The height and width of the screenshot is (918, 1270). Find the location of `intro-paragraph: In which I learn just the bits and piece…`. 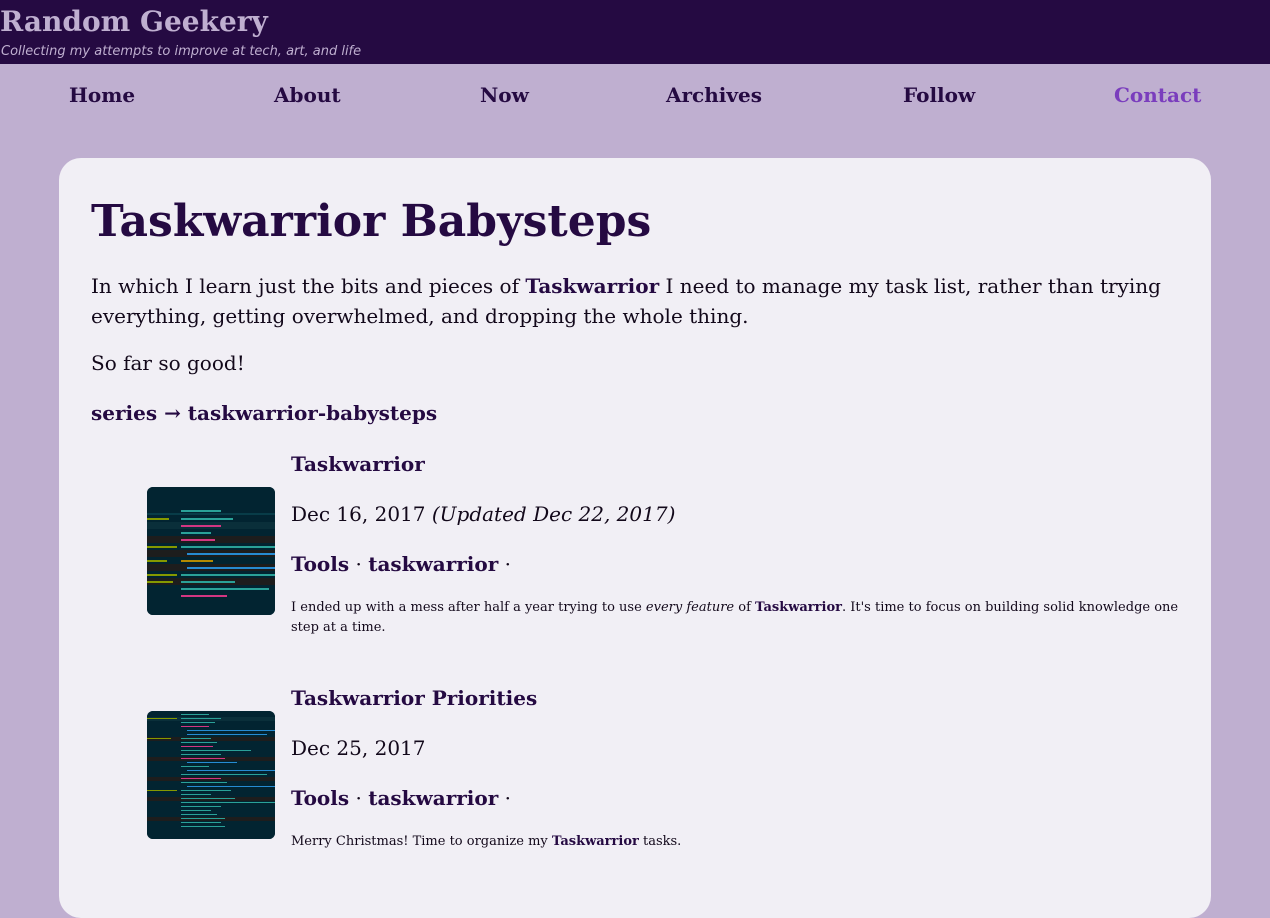

intro-paragraph: In which I learn just the bits and piece… is located at coordinates (636, 301).